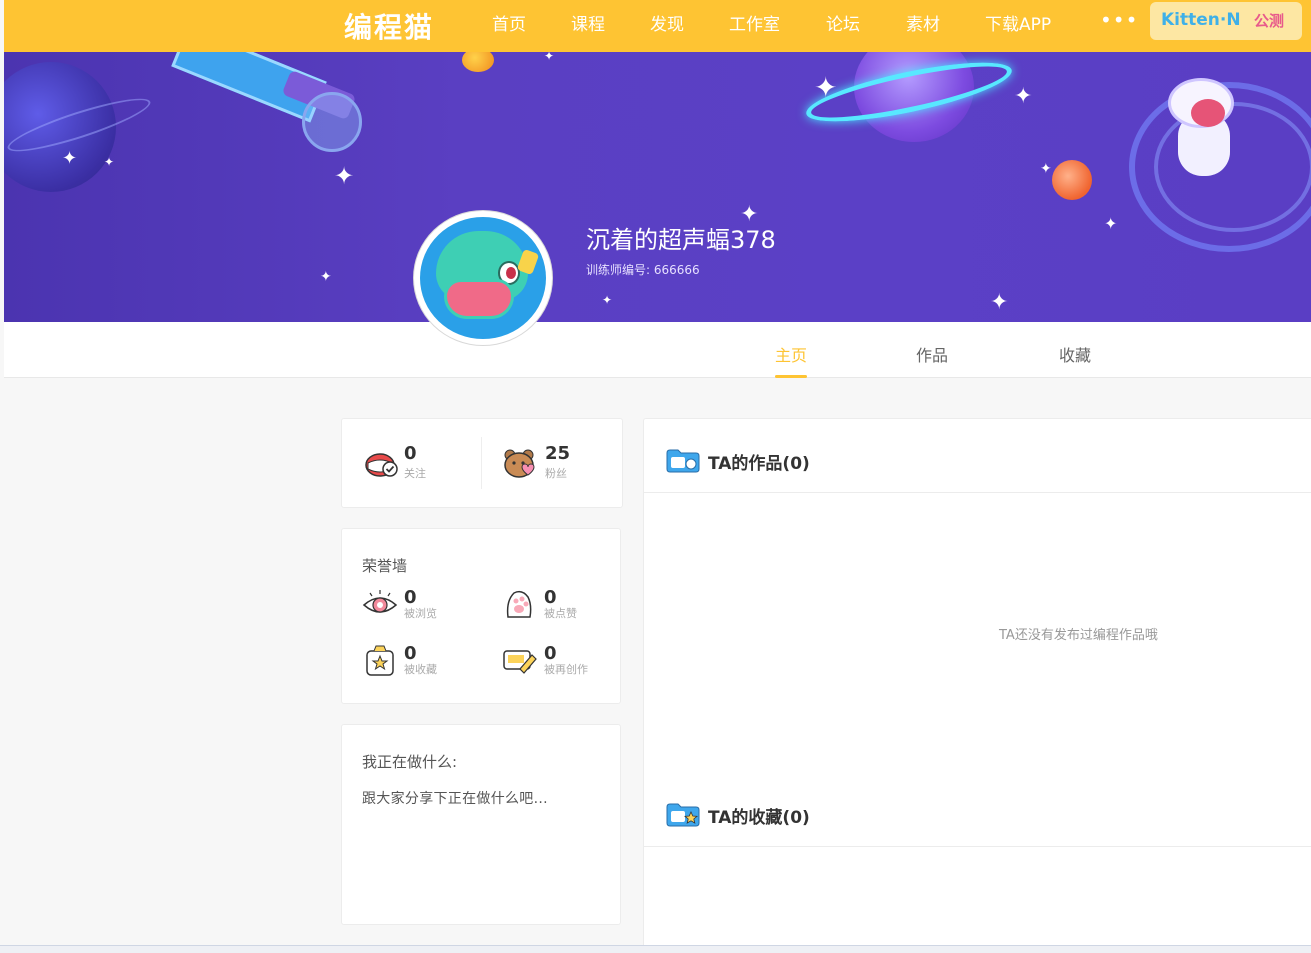 The image size is (1311, 953). I want to click on works-folder-icon, so click(683, 461).